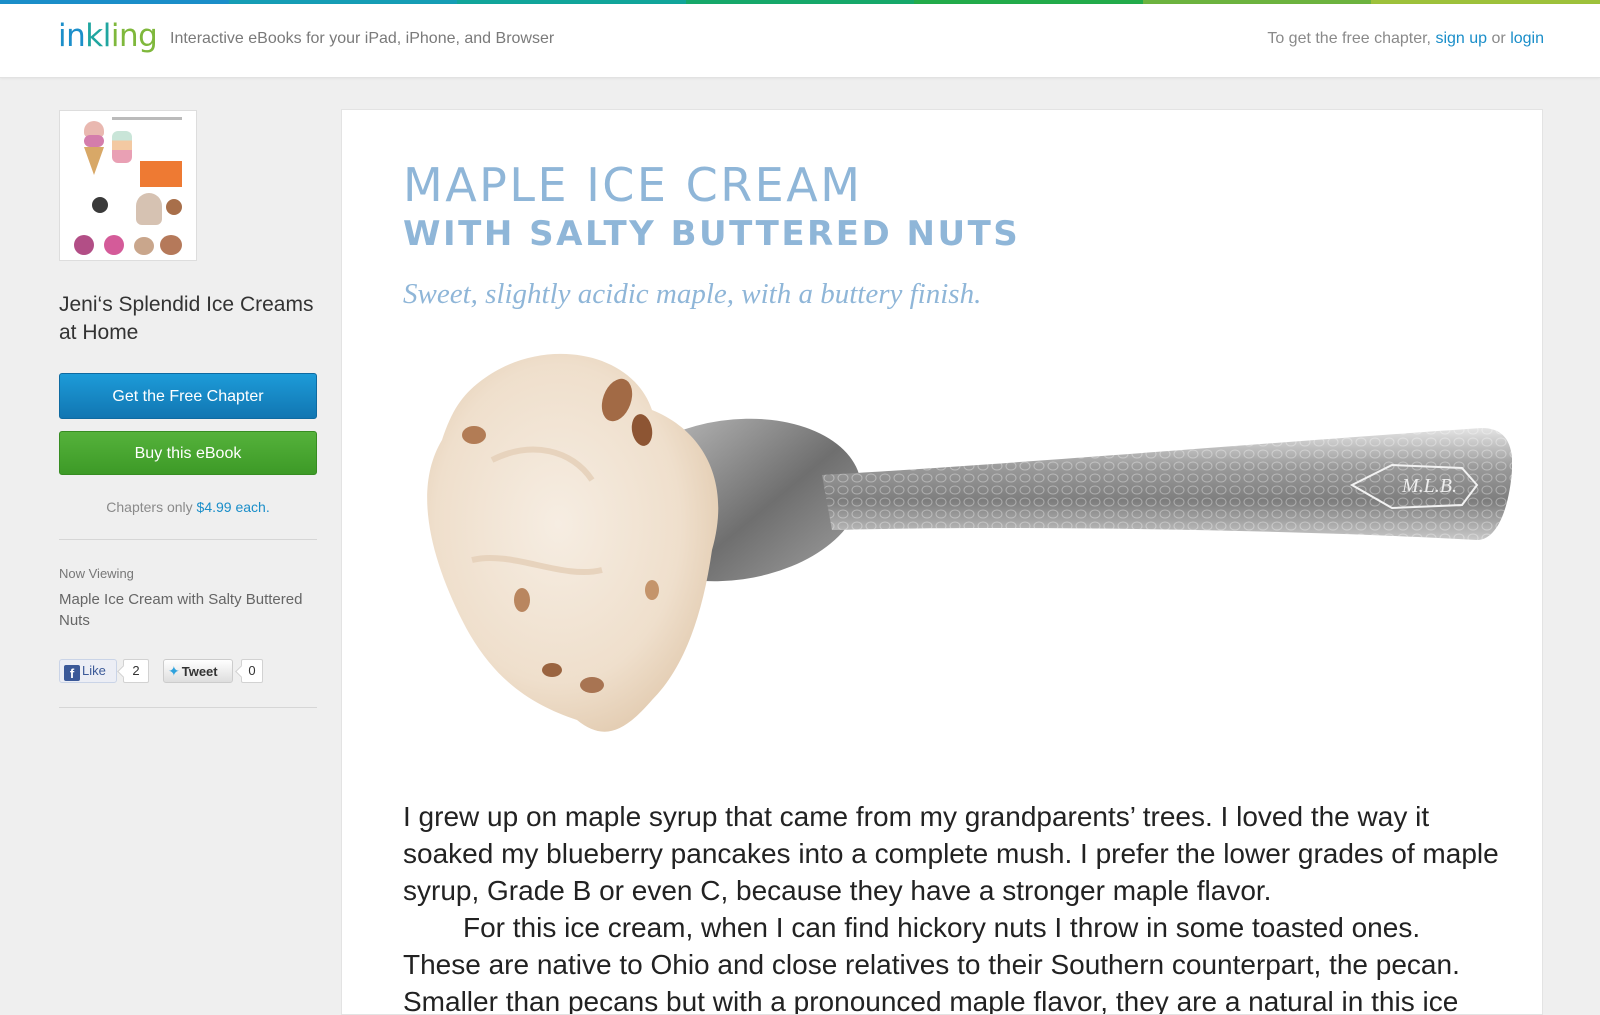 The width and height of the screenshot is (1600, 1015). Describe the element at coordinates (128, 185) in the screenshot. I see `book-cover-image` at that location.